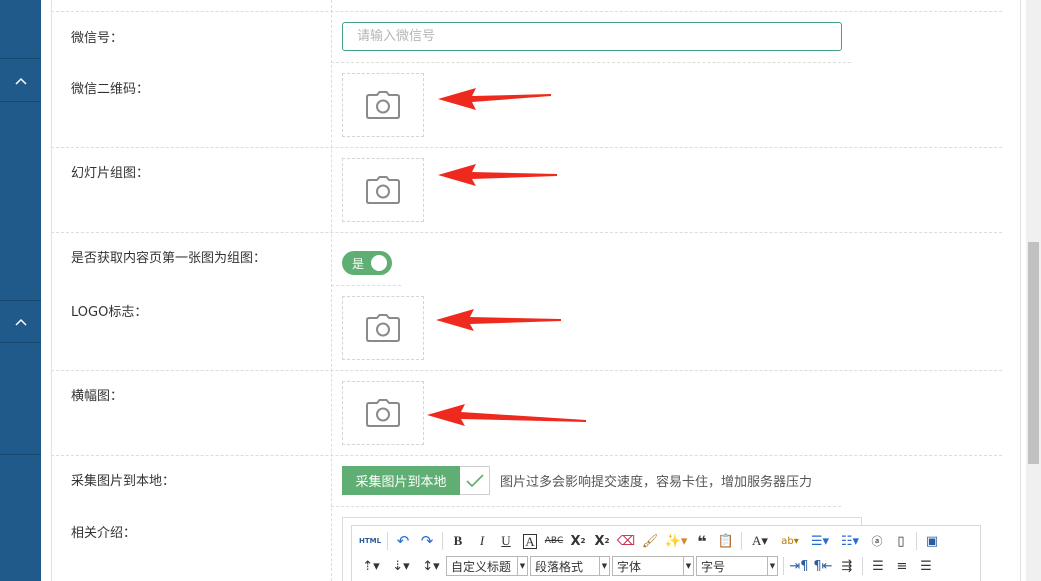  Describe the element at coordinates (1033, 353) in the screenshot. I see `scrollbar-thumb` at that location.